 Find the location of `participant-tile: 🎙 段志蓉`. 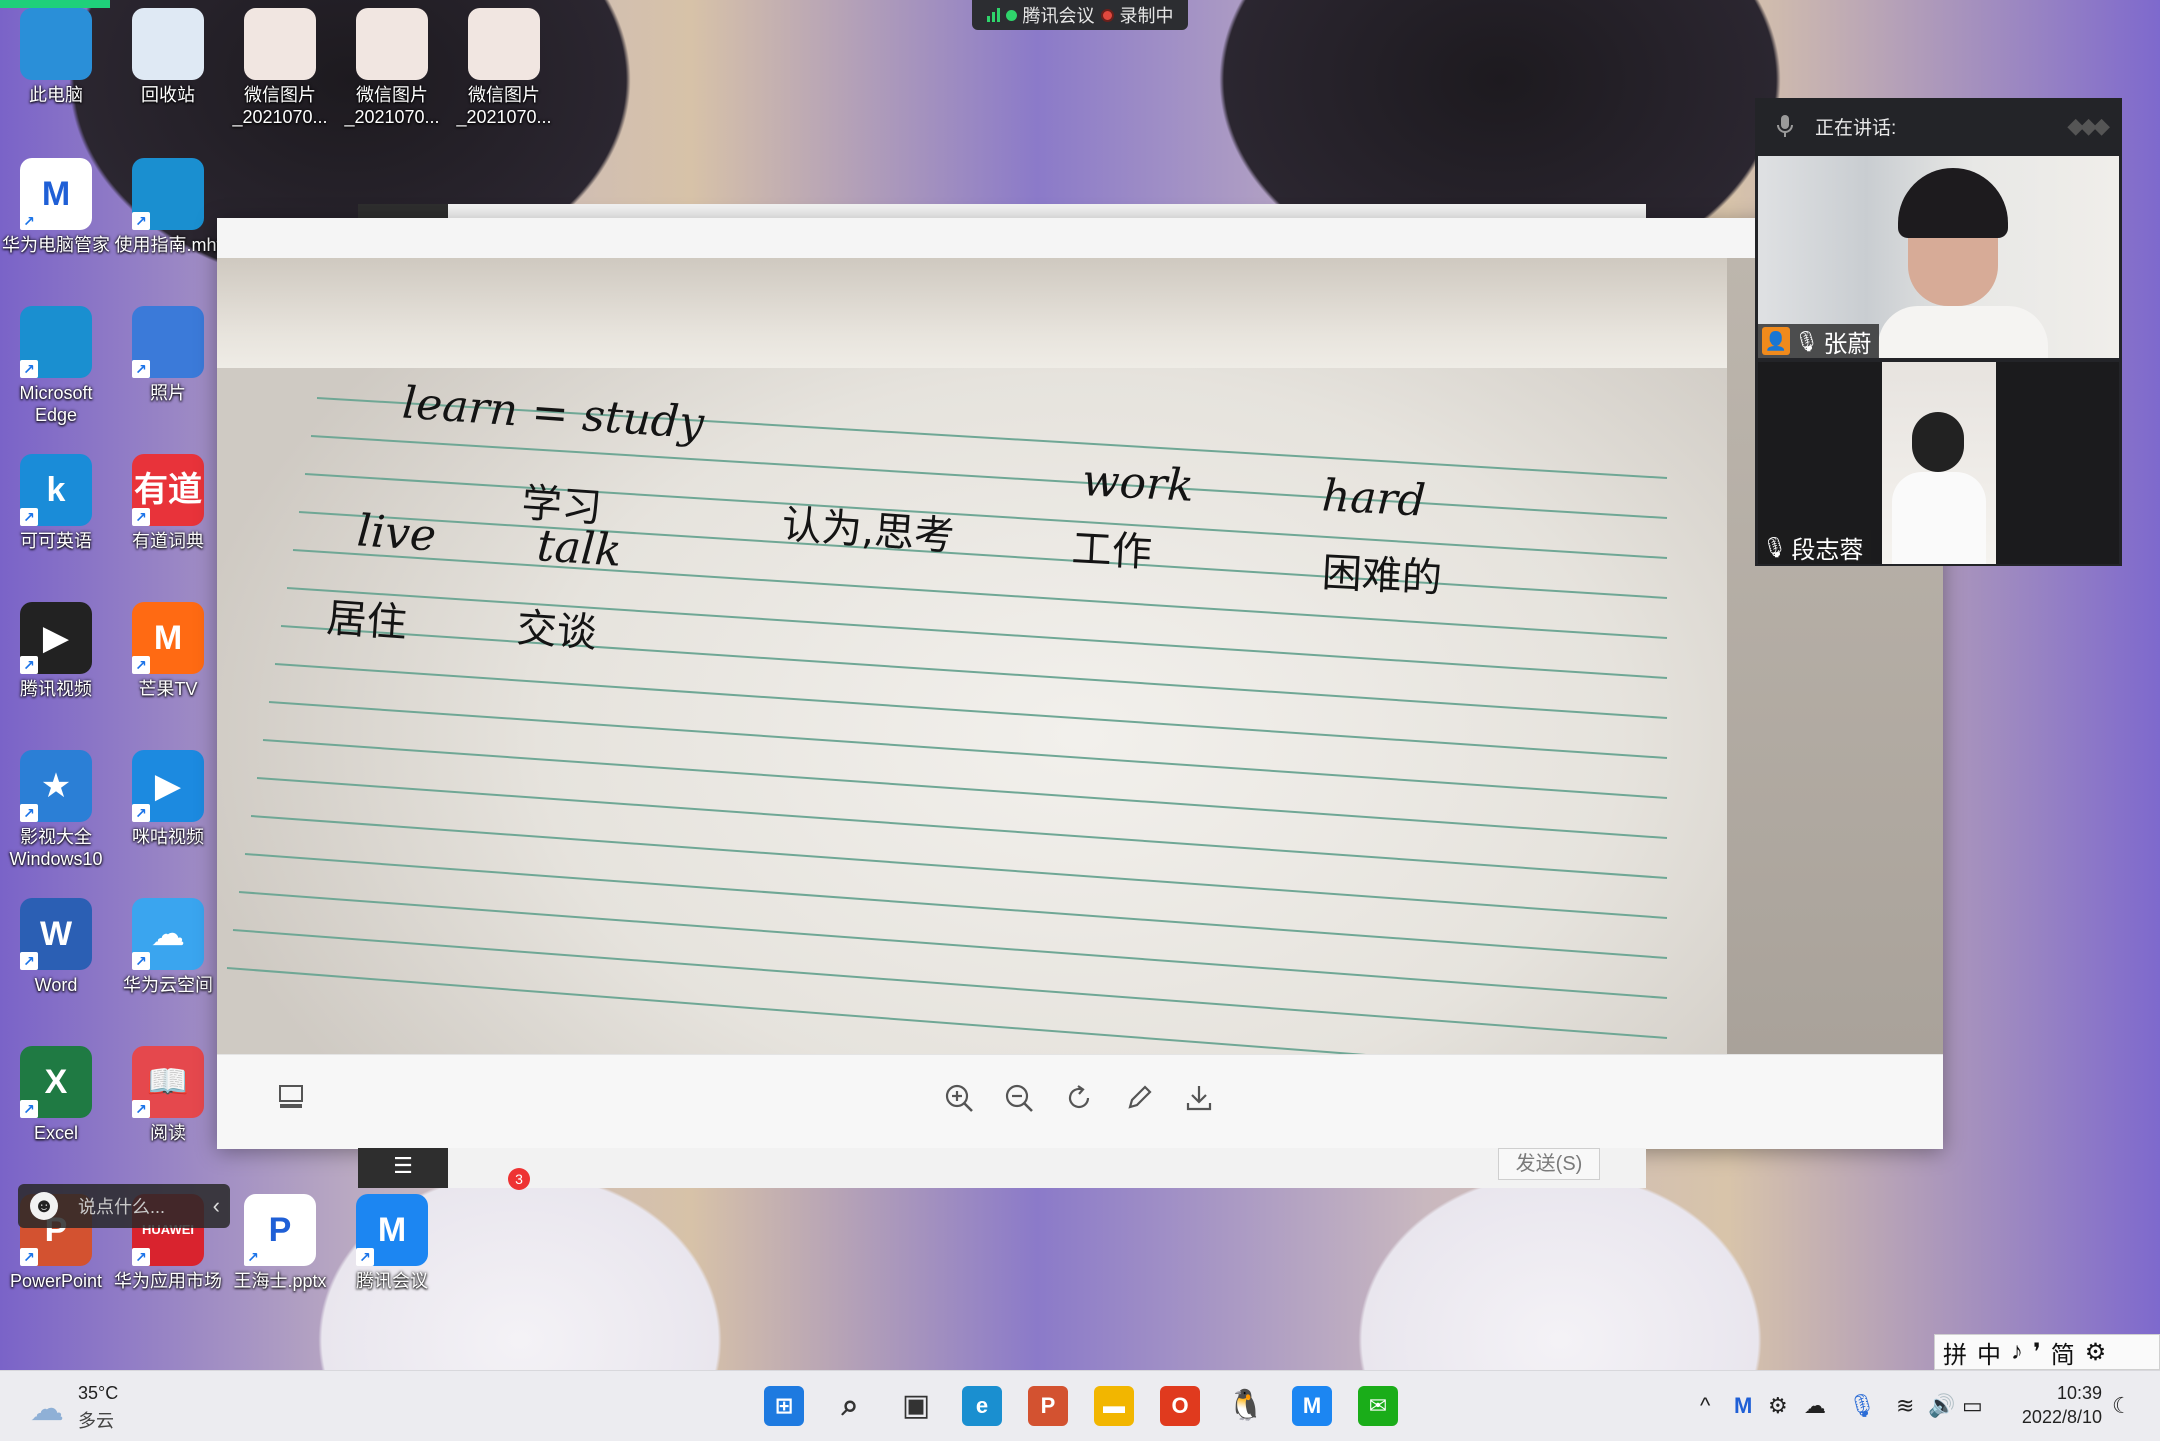

participant-tile: 🎙 段志蓉 is located at coordinates (1938, 463).